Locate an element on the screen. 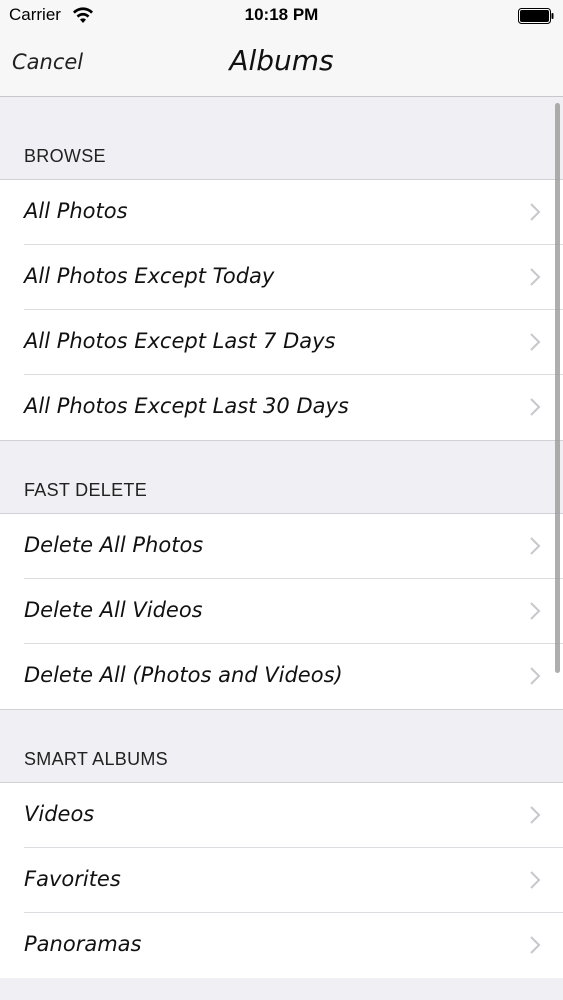 The height and width of the screenshot is (1000, 563). status-time: 10:18 PM is located at coordinates (281, 14).